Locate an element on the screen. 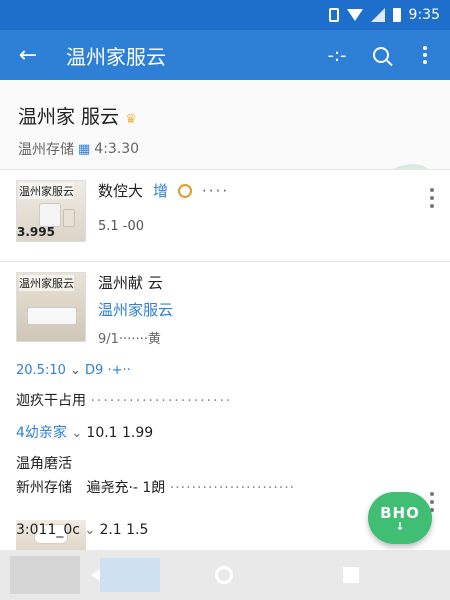 This screenshot has height=600, width=450. clock-icon is located at coordinates (185, 190).